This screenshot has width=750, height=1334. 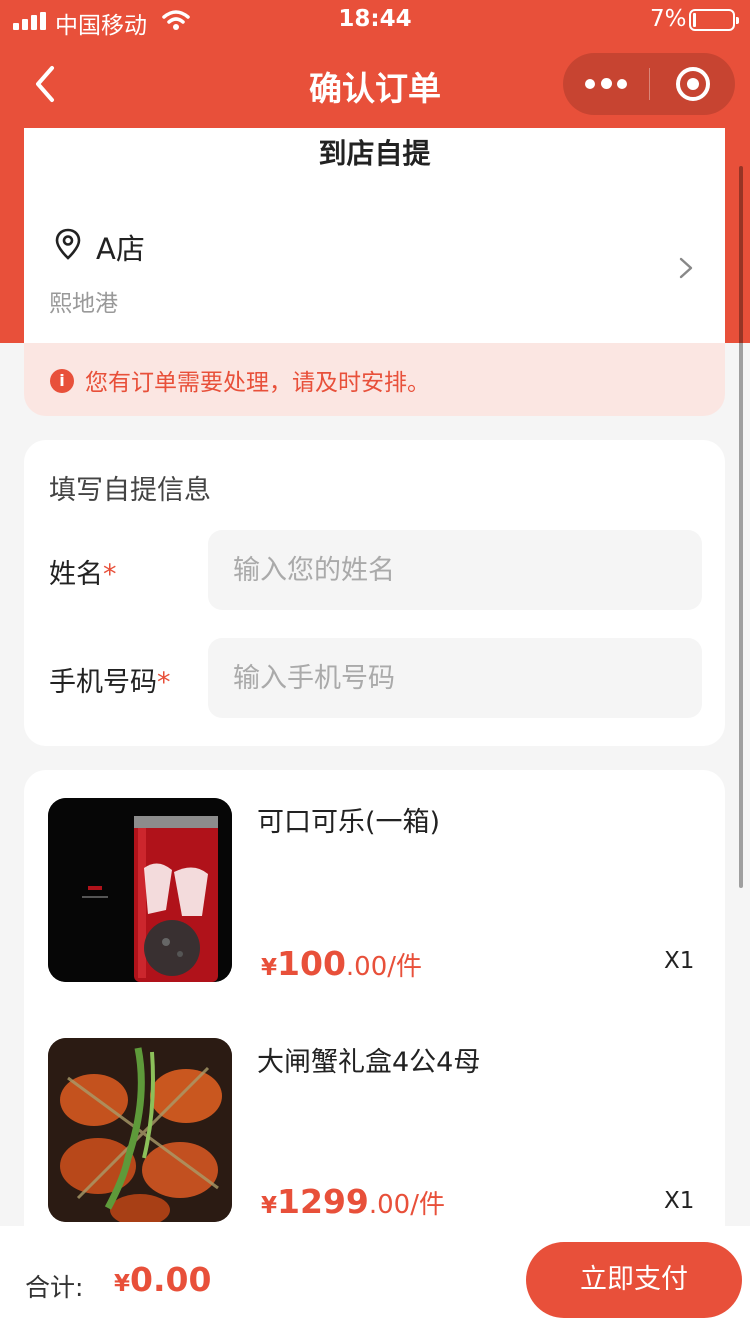 What do you see at coordinates (120, 249) in the screenshot?
I see `store-name: A店` at bounding box center [120, 249].